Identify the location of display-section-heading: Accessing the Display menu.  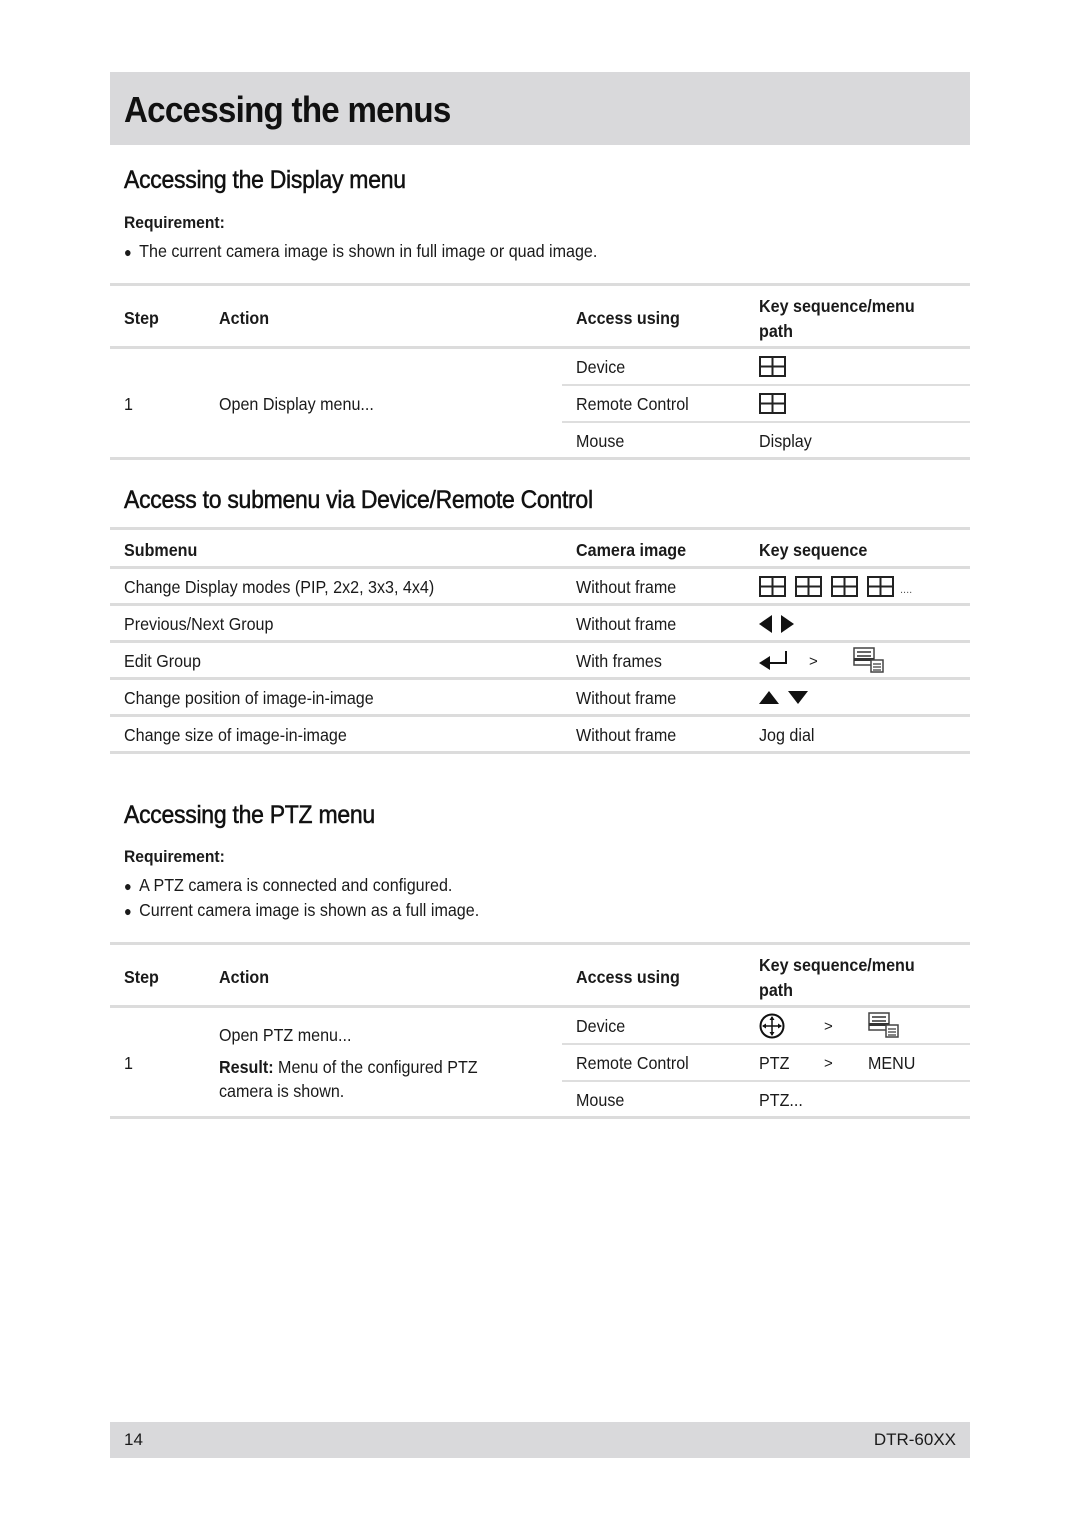
(265, 180).